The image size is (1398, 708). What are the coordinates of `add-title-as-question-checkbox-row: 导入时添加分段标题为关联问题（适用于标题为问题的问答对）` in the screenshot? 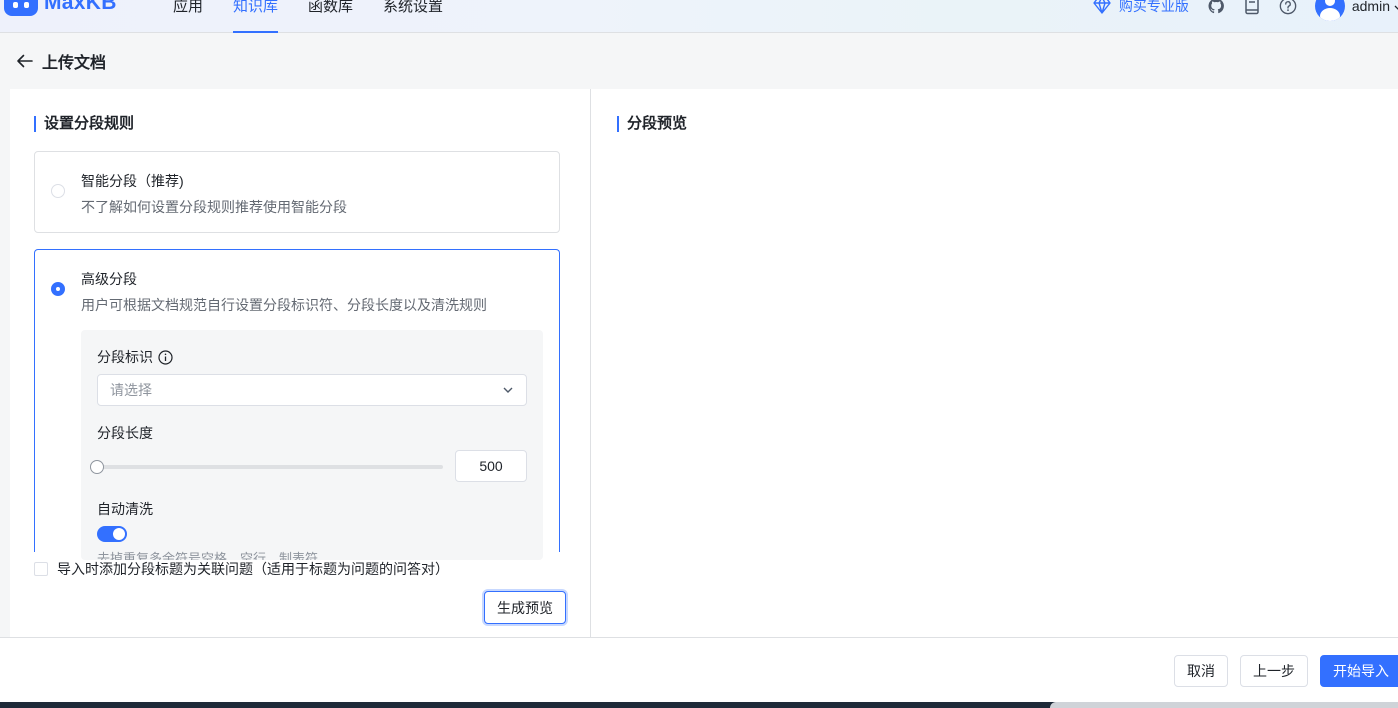 It's located at (241, 569).